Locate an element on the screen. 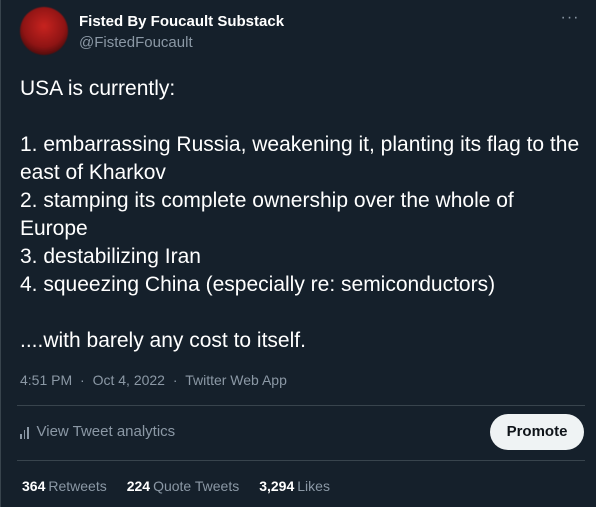 The height and width of the screenshot is (507, 596). tweet-source: Twitter Web App is located at coordinates (236, 380).